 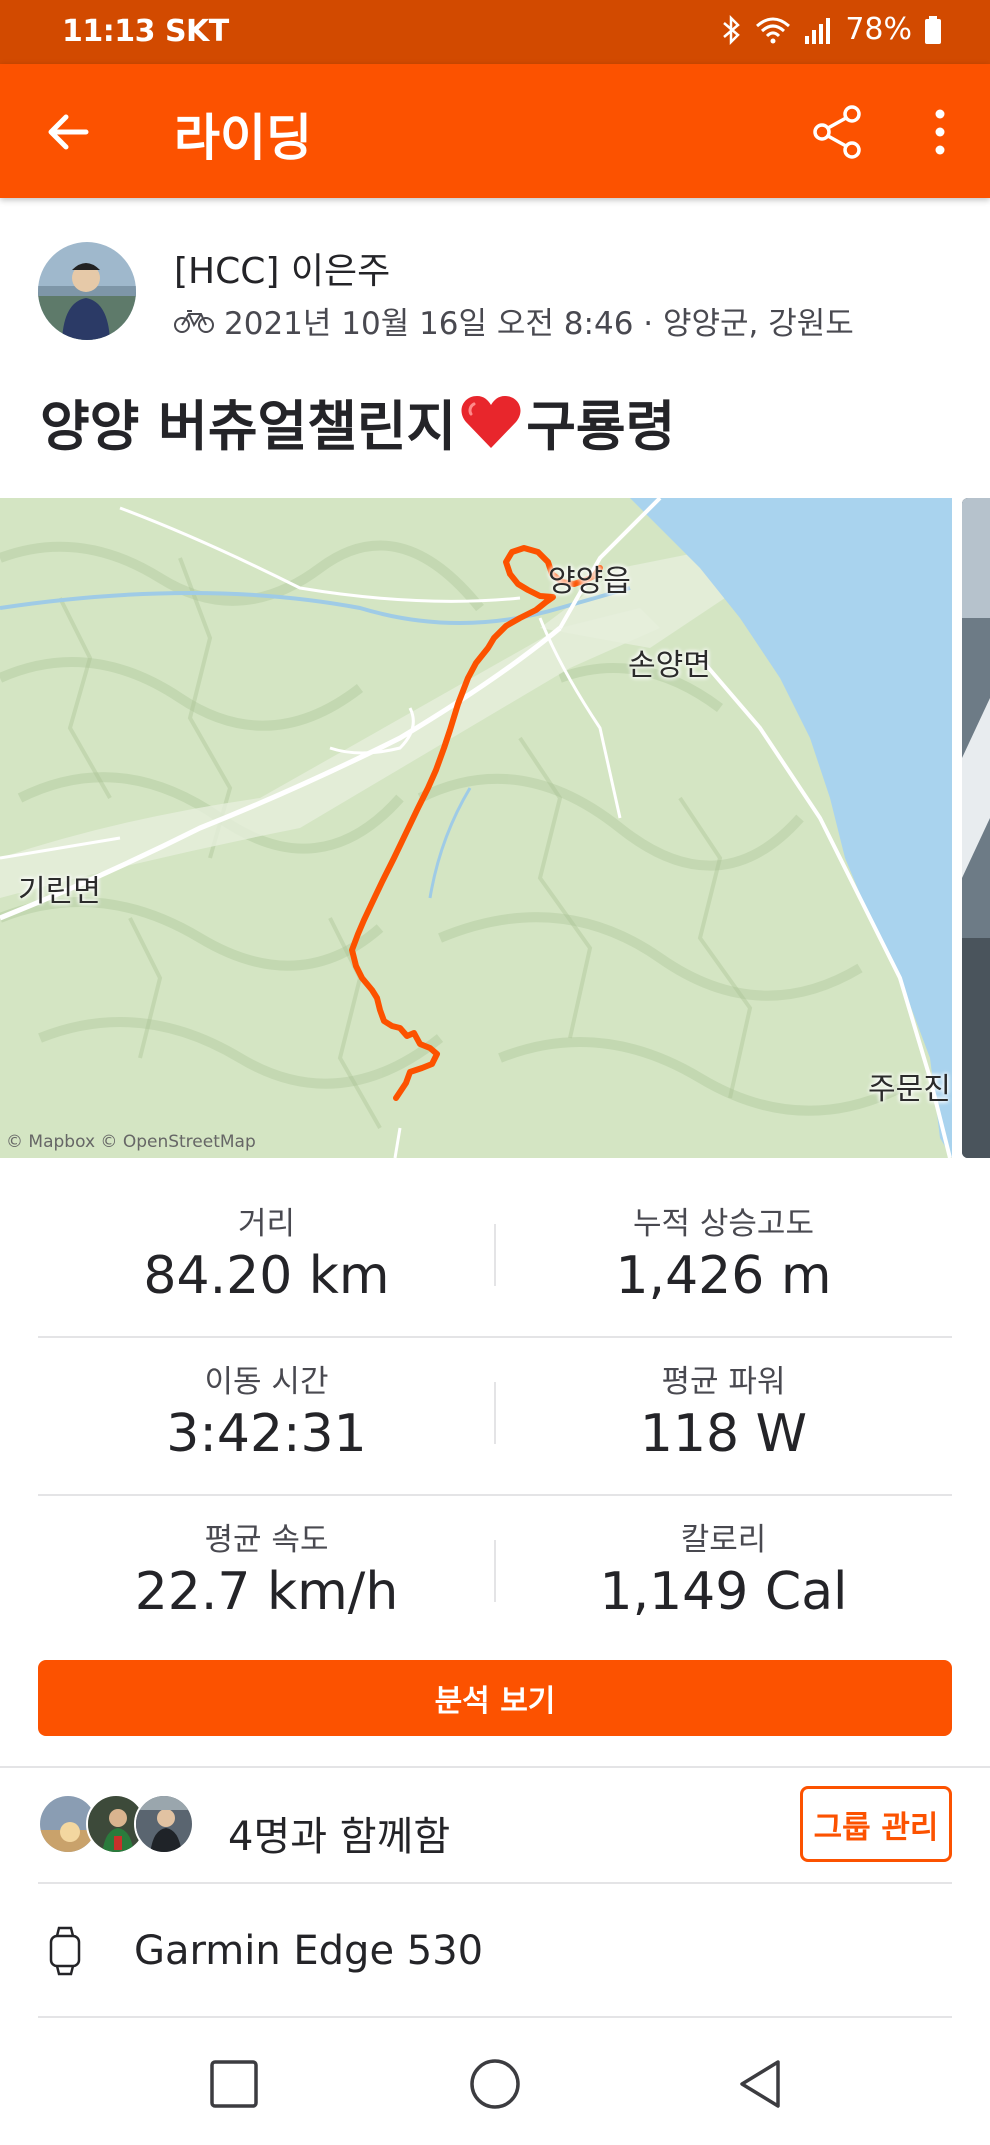 I want to click on activity-meta: 2021년 10월 16일 오전 8:46 · 양양군, 강원도, so click(x=514, y=320).